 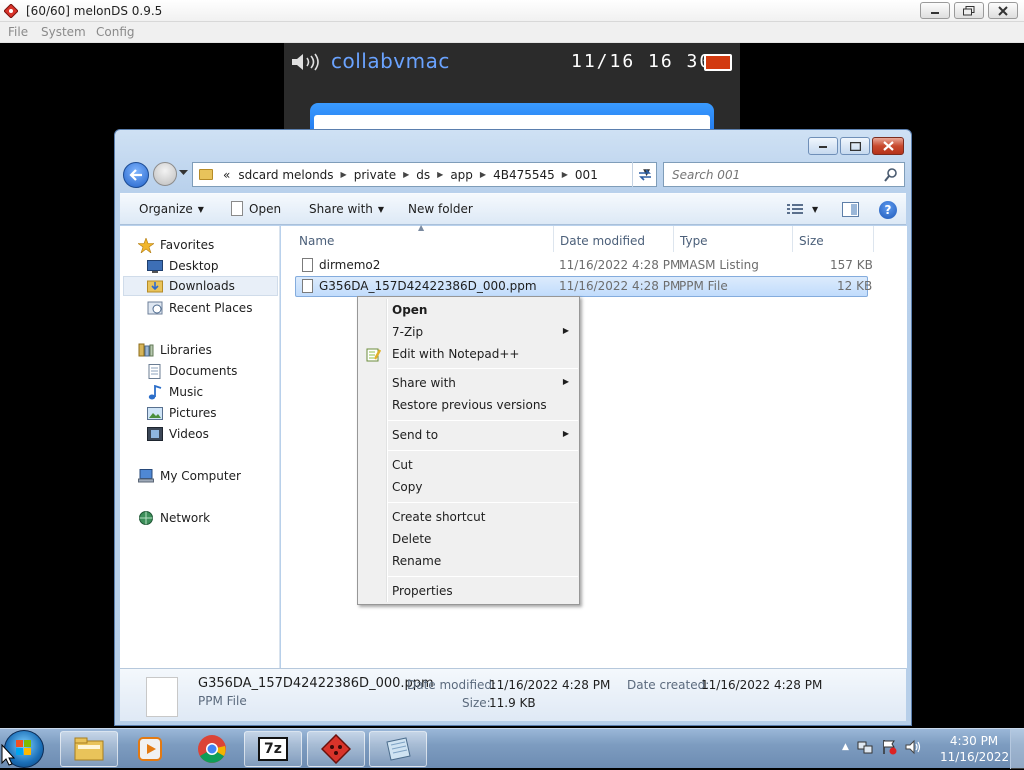 I want to click on pictures-icon, so click(x=155, y=413).